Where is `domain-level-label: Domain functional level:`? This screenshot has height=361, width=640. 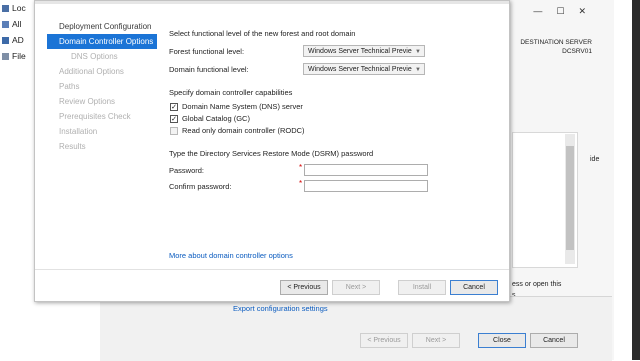
domain-level-label: Domain functional level: is located at coordinates (209, 69).